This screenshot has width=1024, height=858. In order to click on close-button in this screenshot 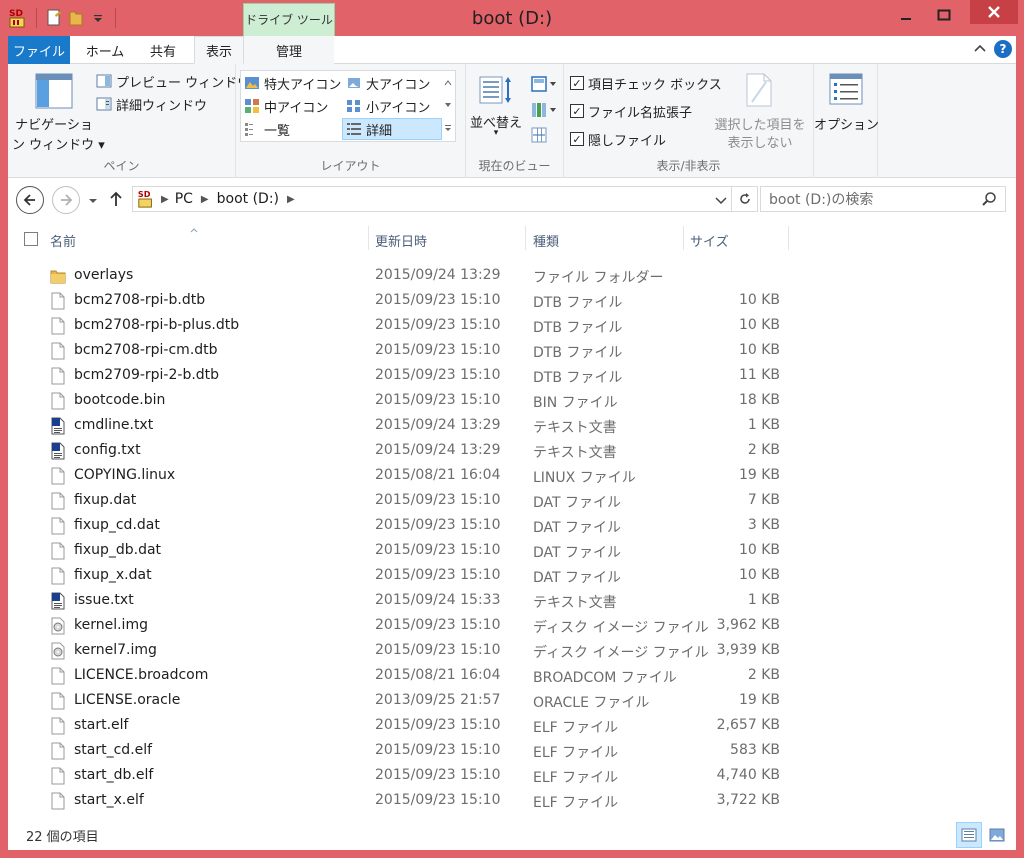, I will do `click(994, 12)`.